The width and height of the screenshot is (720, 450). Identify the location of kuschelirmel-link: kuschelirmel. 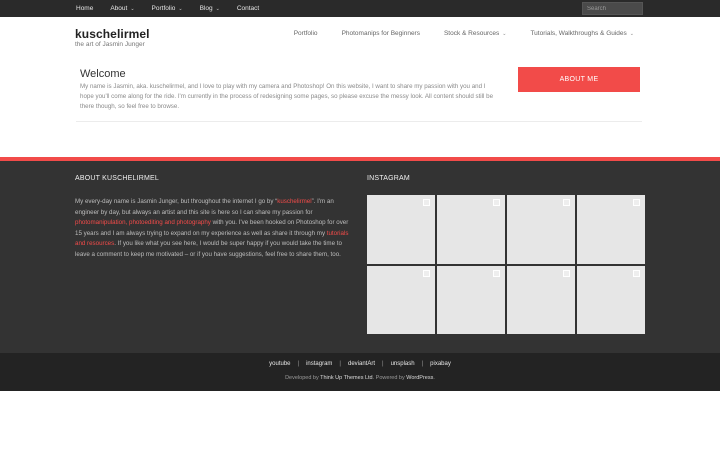
(294, 201).